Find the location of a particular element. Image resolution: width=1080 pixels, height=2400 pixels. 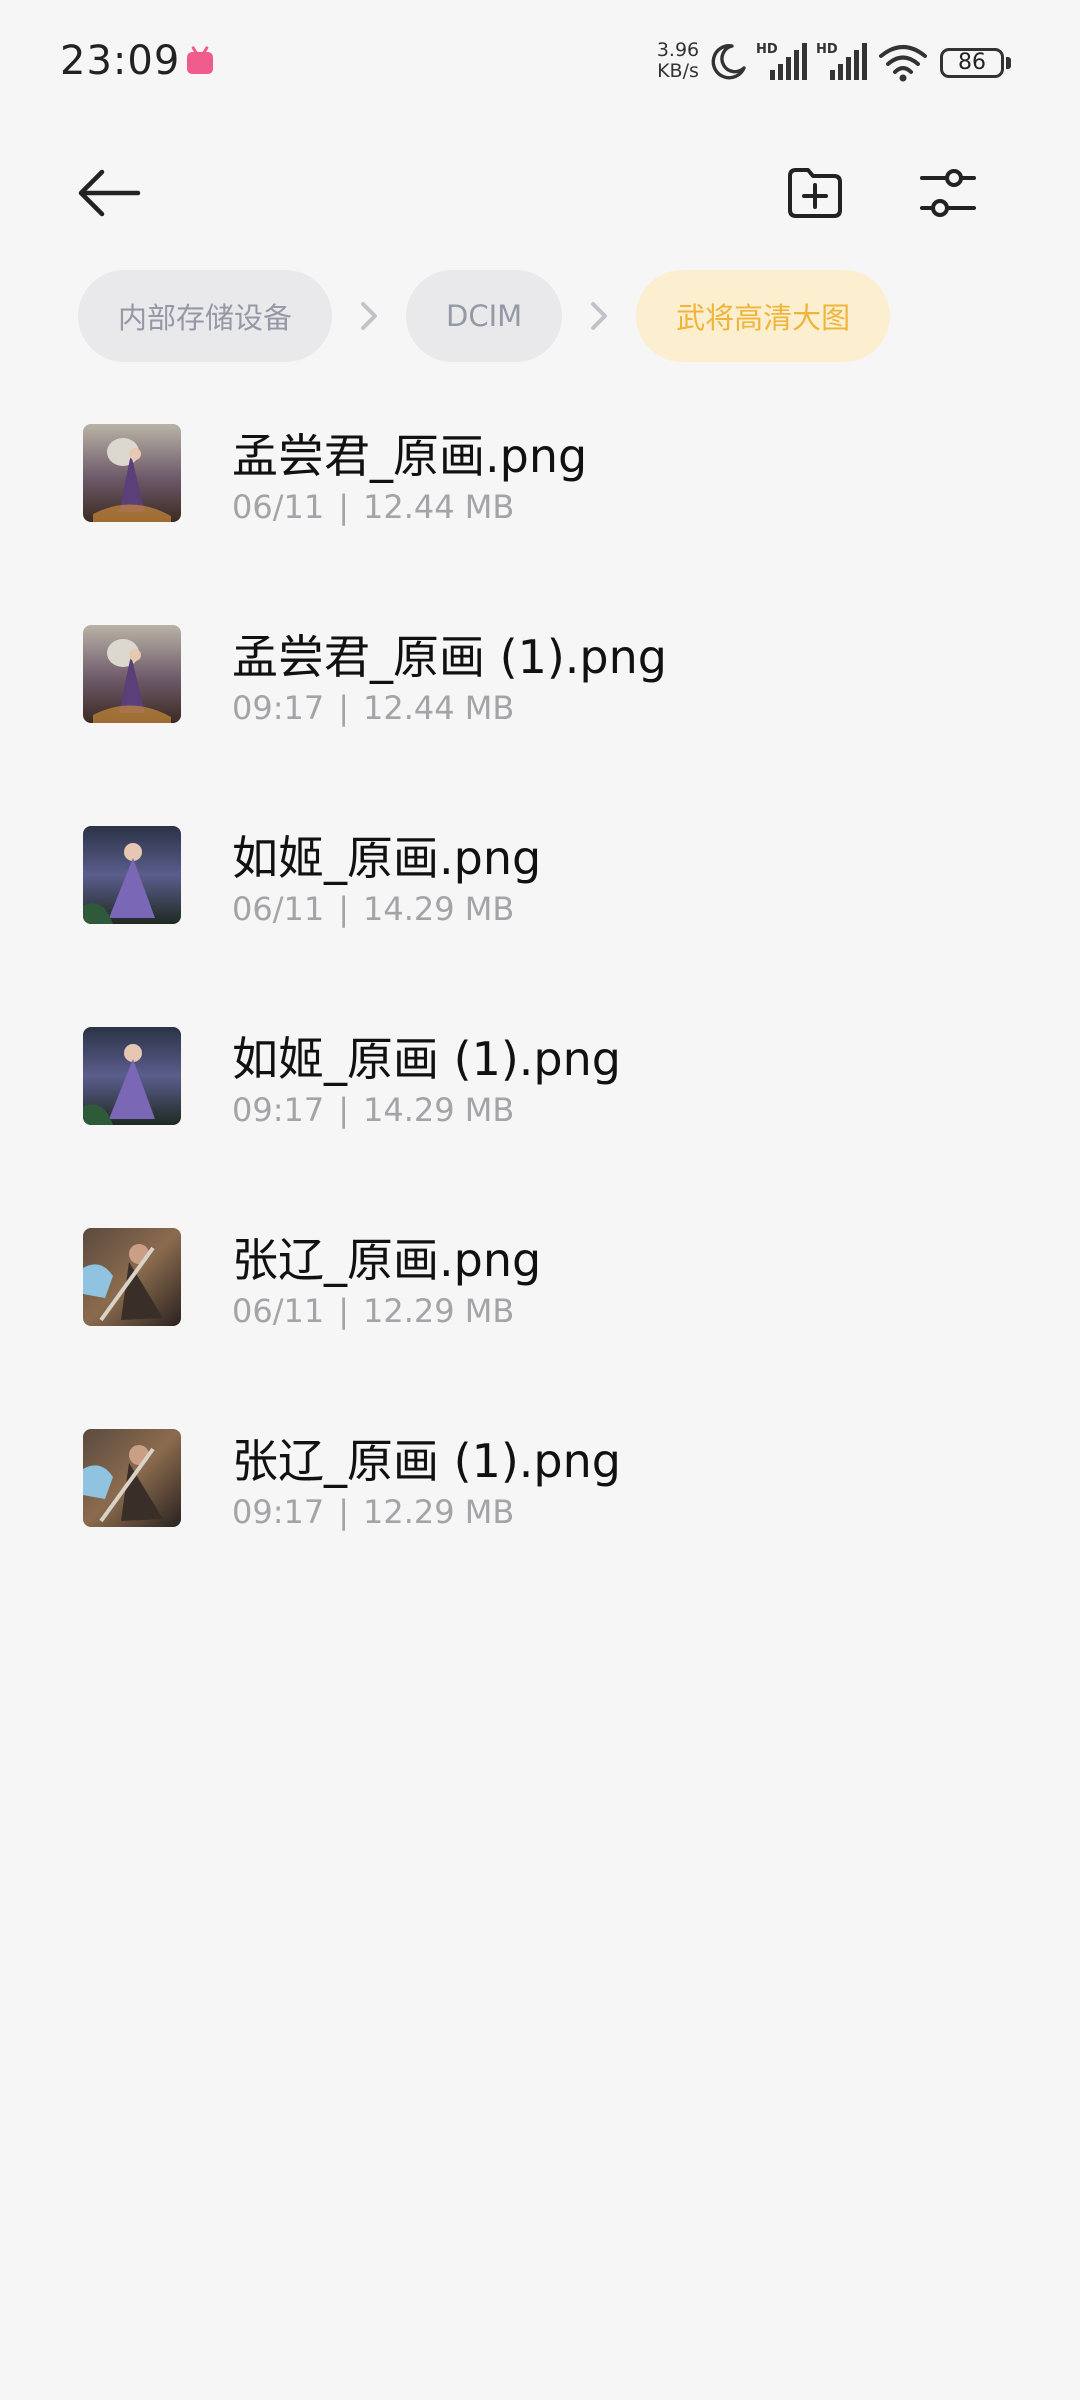

file-meta: 09:17 | 12.44 MB is located at coordinates (373, 708).